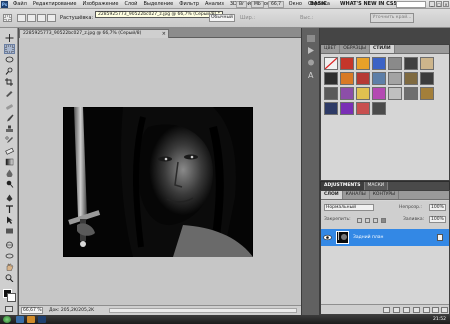  Describe the element at coordinates (9, 220) in the screenshot. I see `path-selection-tool` at that location.